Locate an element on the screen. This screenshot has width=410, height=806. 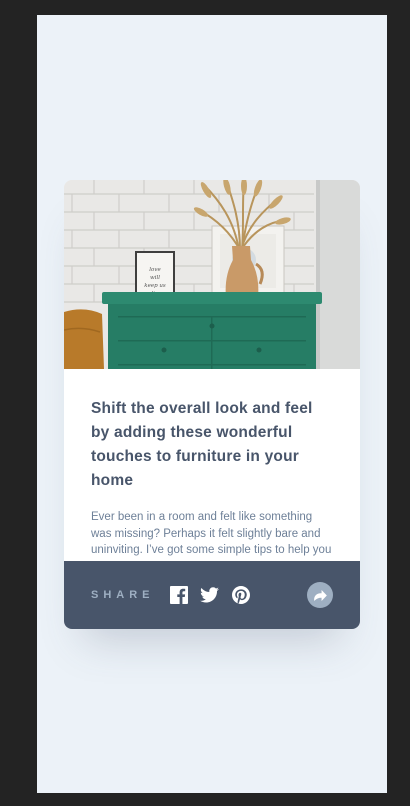
facebook-icon is located at coordinates (179, 595).